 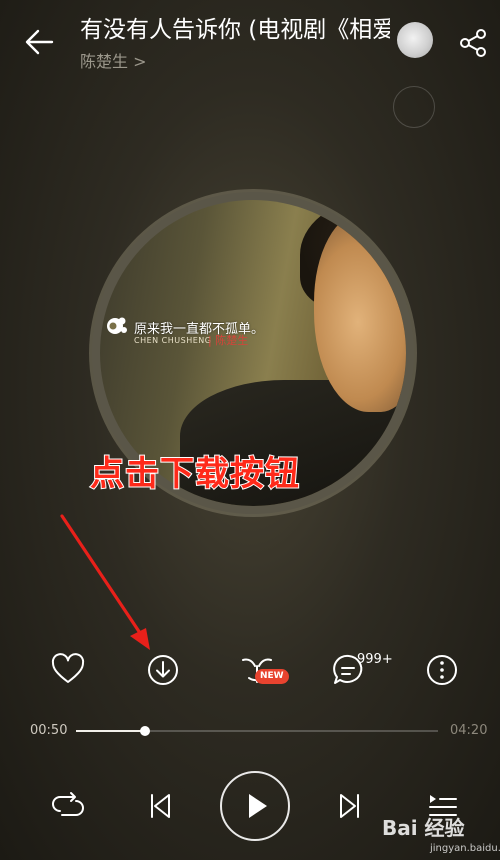 I want to click on share-button, so click(x=473, y=43).